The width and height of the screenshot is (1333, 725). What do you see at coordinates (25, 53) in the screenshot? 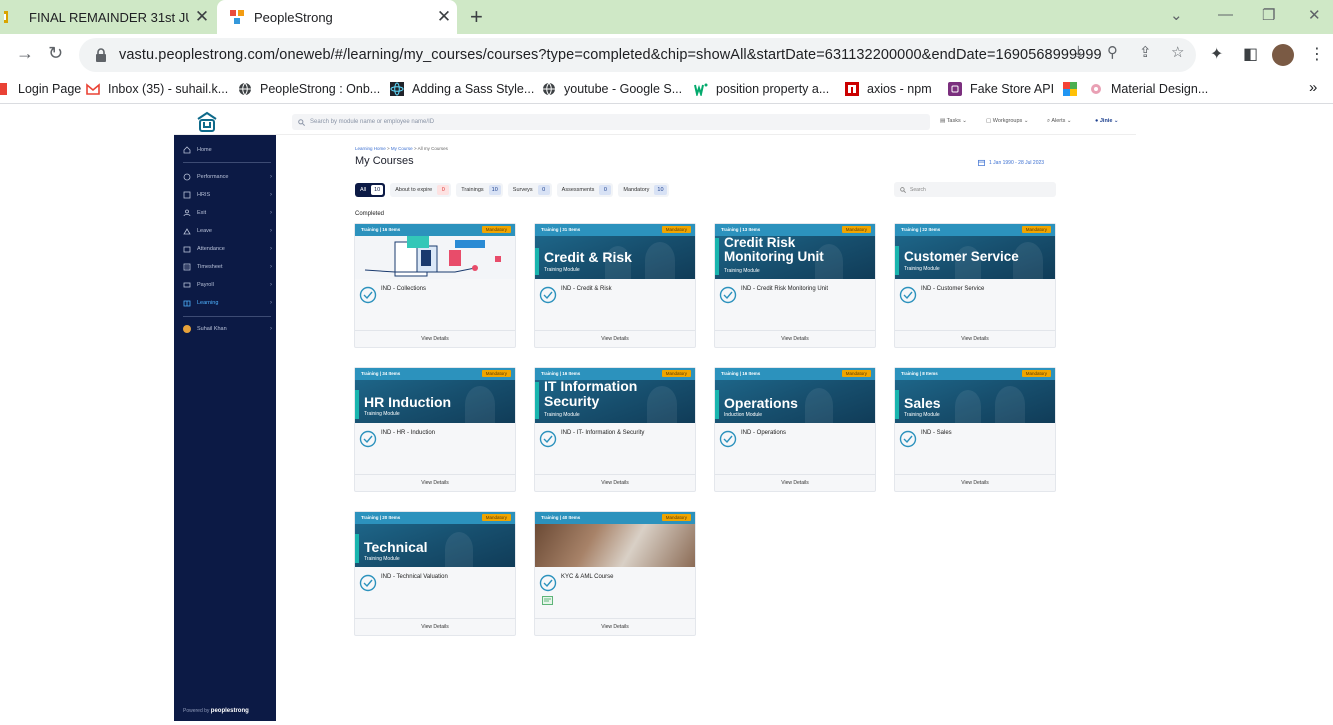
I see `forward-icon: →` at bounding box center [25, 53].